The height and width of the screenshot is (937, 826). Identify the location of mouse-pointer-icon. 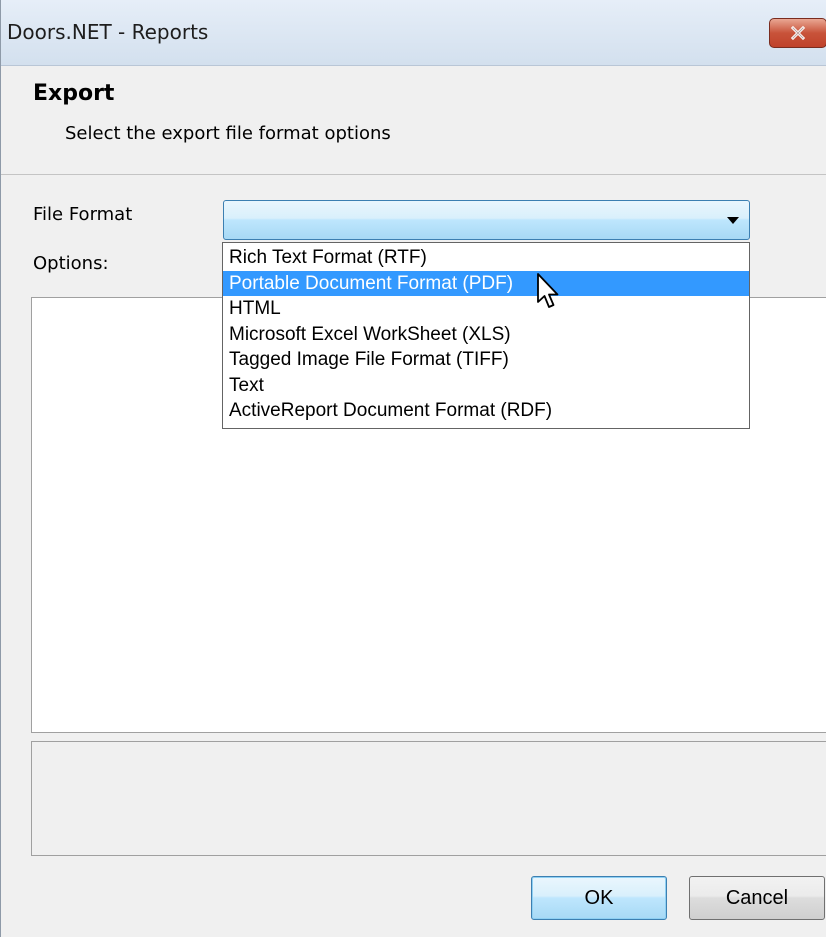
(548, 290).